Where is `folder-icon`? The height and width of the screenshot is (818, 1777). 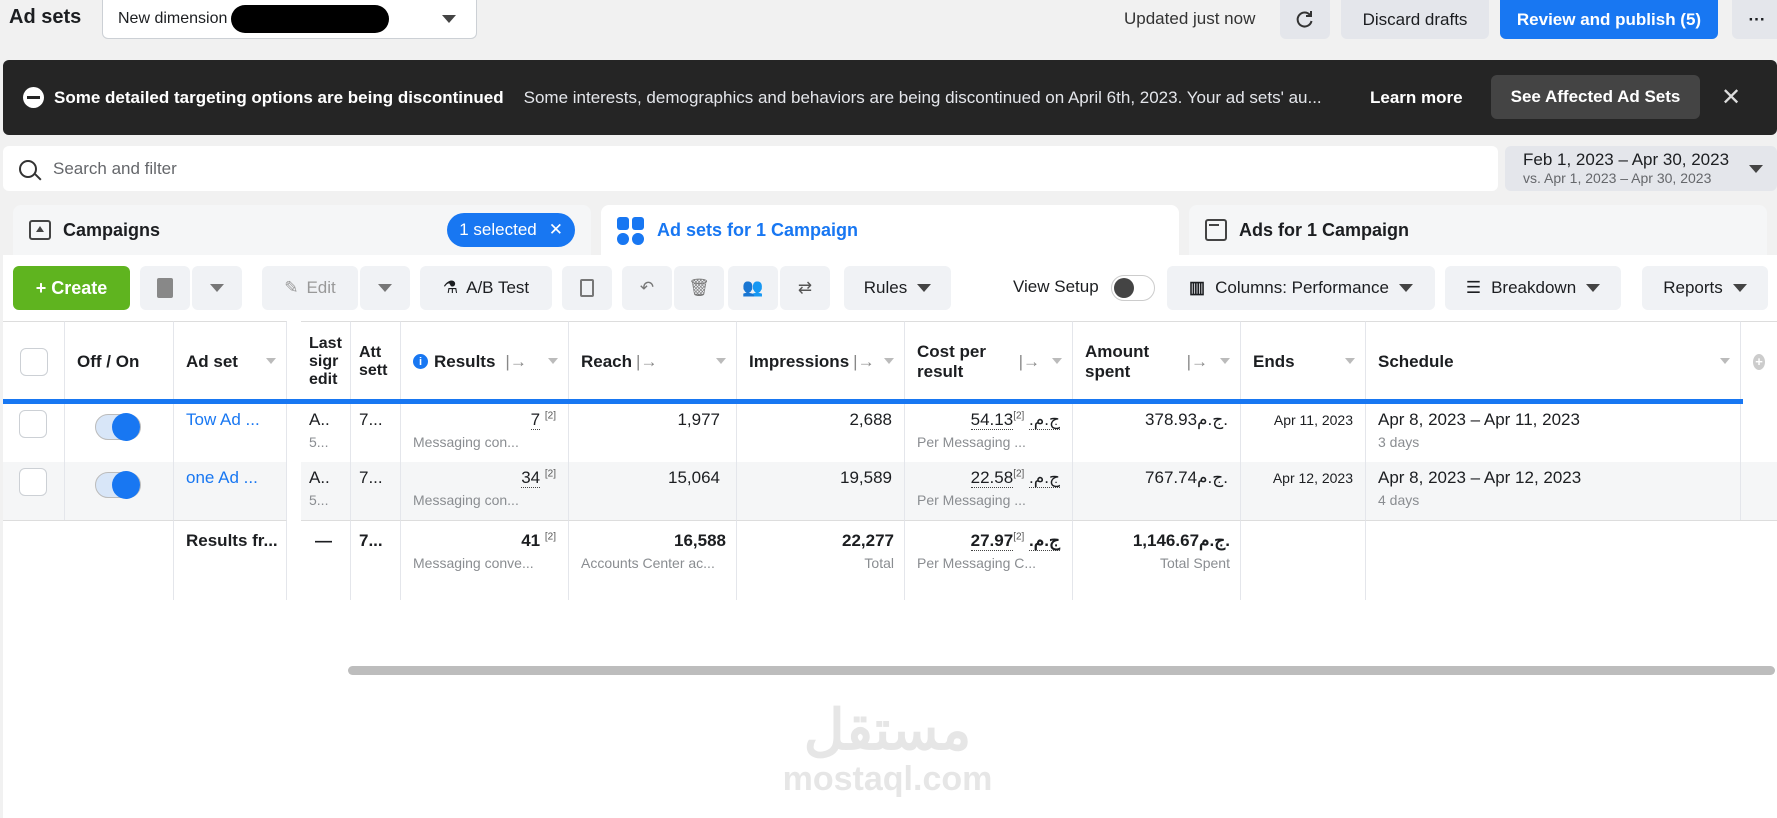
folder-icon is located at coordinates (40, 230).